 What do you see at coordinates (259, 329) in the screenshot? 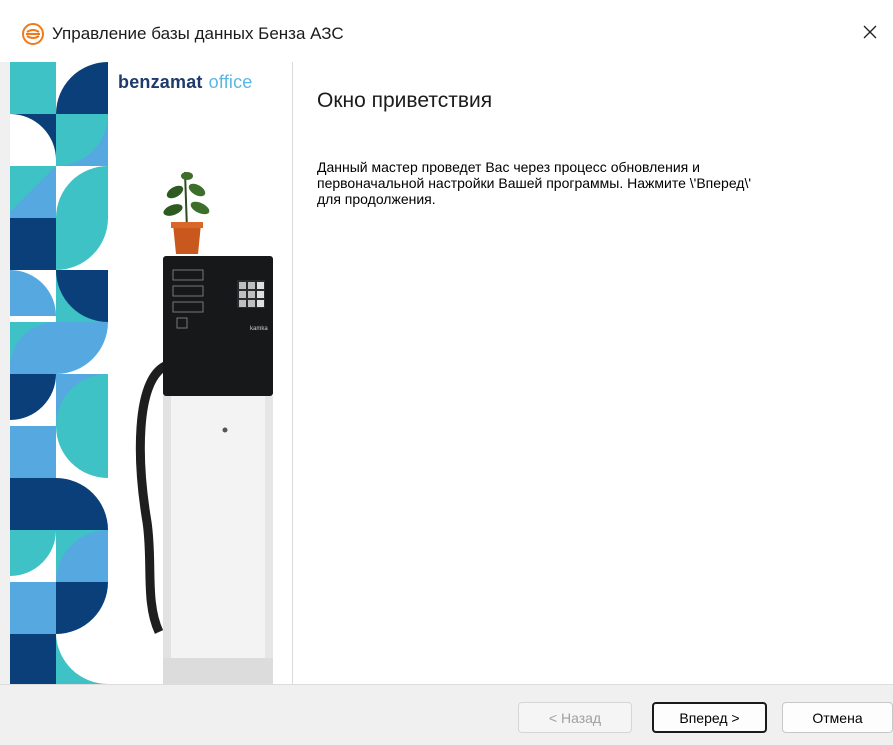
I see `pump-brand-label: kamka` at bounding box center [259, 329].